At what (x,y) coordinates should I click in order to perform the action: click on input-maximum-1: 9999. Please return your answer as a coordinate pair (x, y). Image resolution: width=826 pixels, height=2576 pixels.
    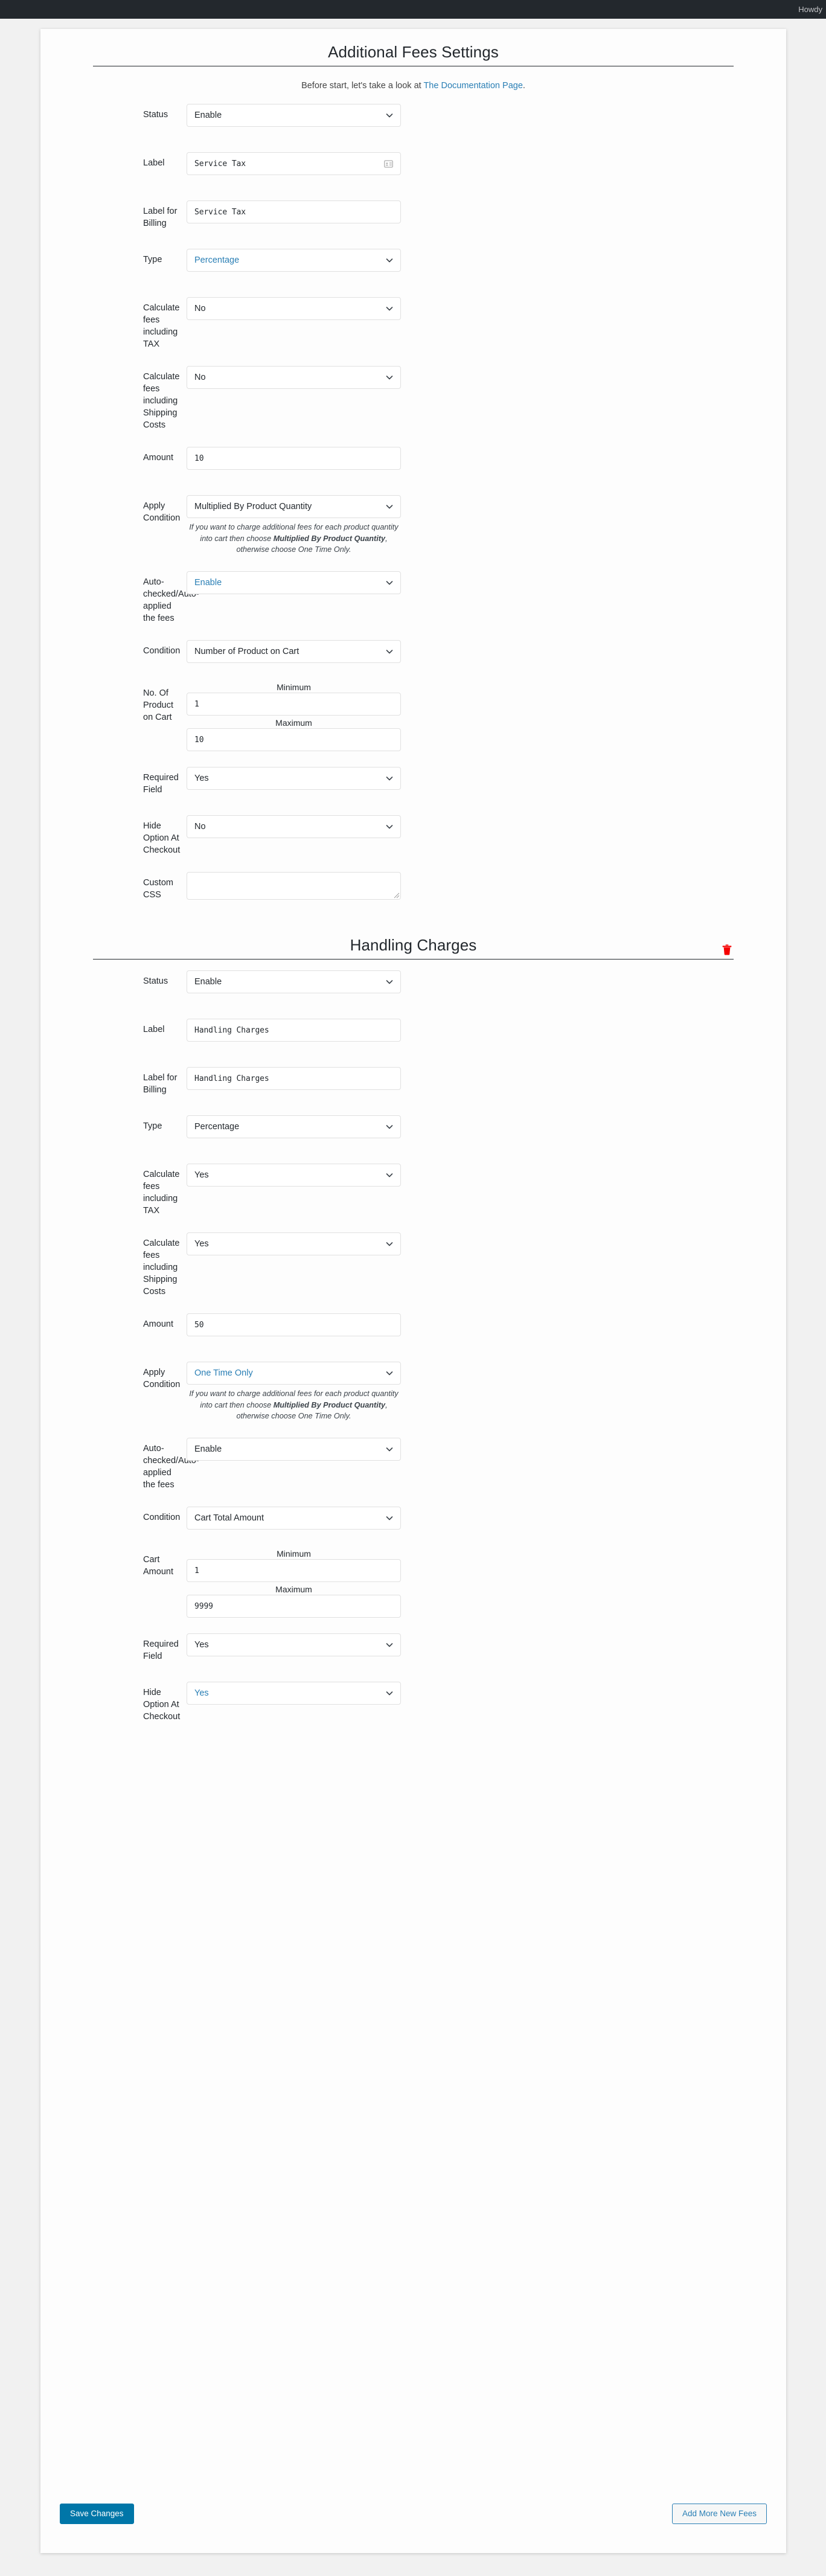
    Looking at the image, I should click on (294, 1606).